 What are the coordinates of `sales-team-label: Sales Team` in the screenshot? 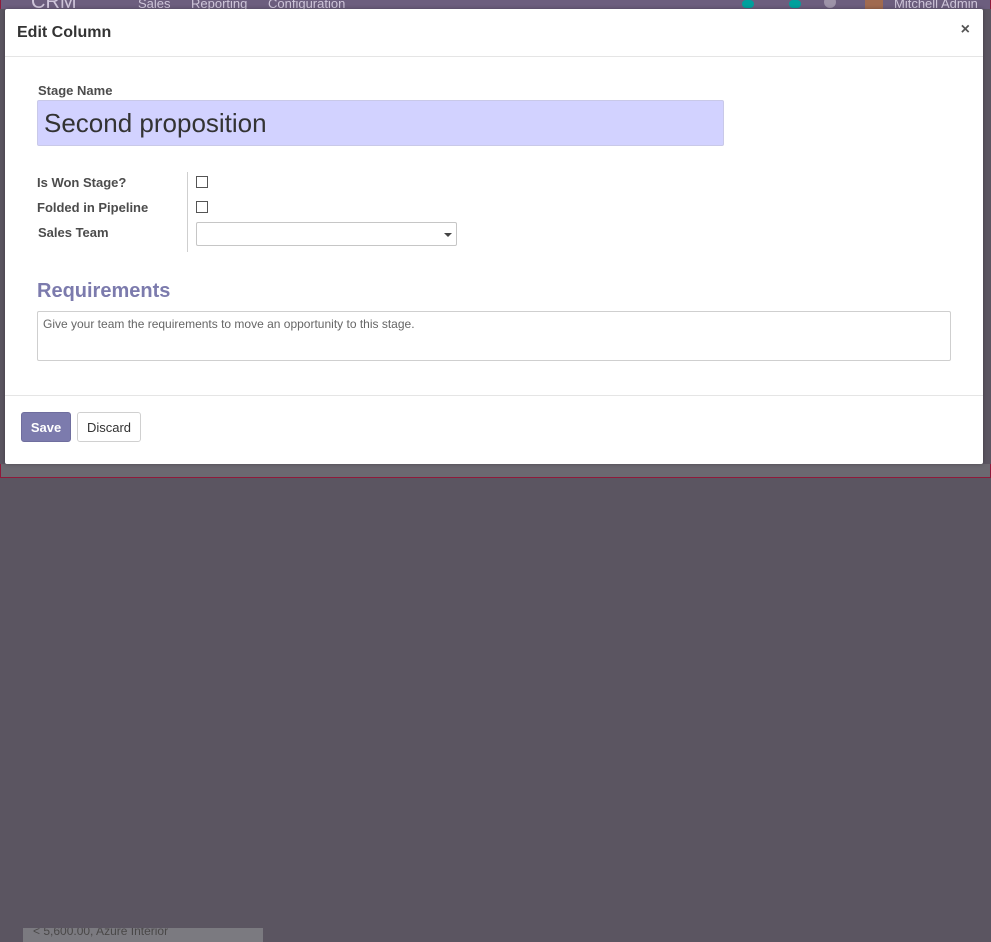 It's located at (73, 232).